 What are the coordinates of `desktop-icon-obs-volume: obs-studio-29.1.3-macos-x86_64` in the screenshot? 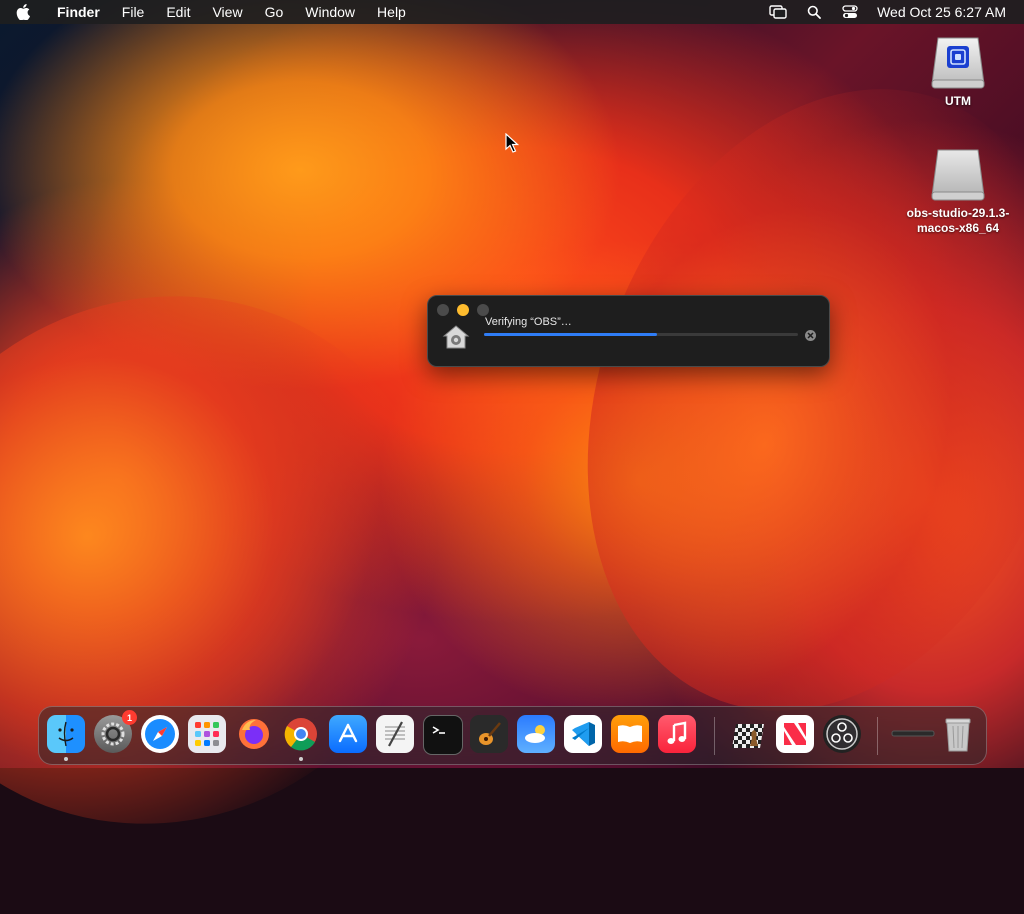 It's located at (958, 191).